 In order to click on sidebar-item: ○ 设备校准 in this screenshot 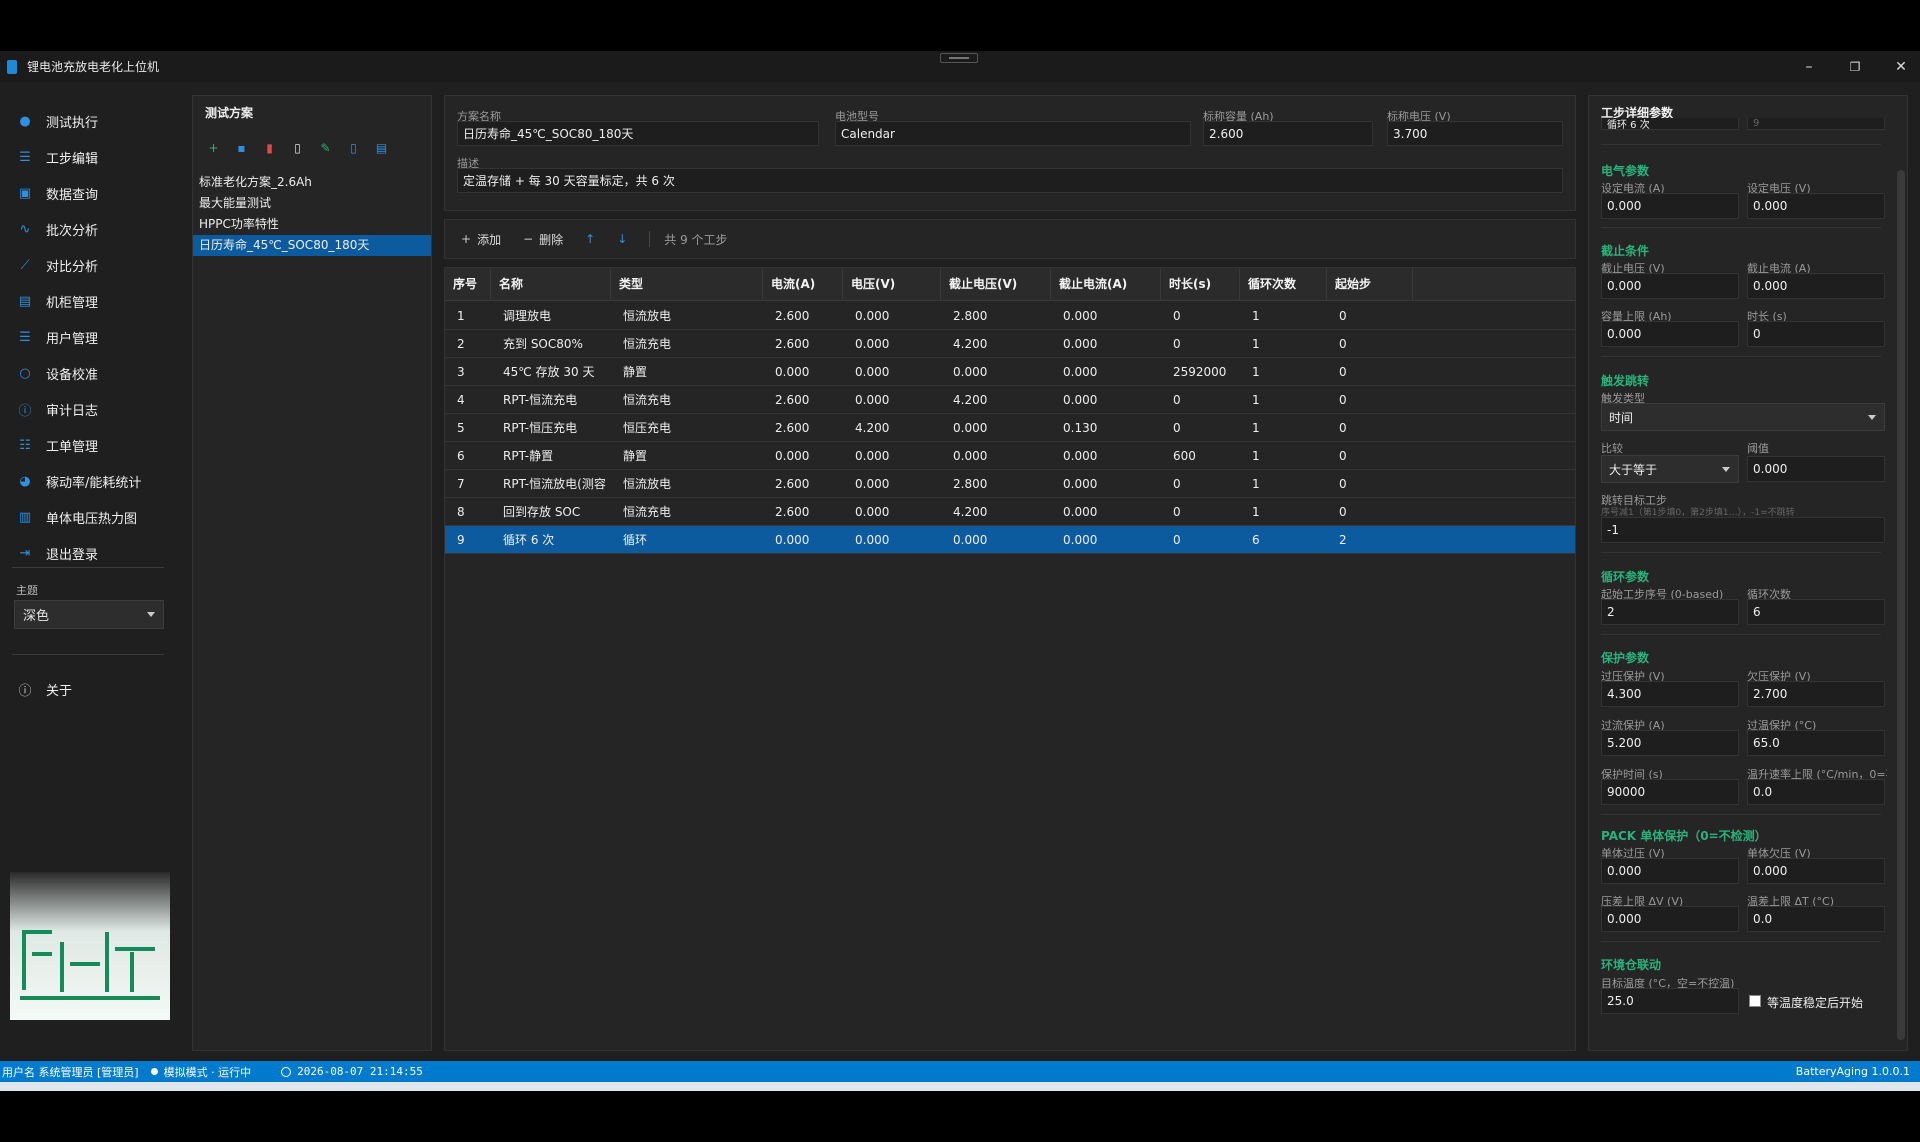, I will do `click(89, 373)`.